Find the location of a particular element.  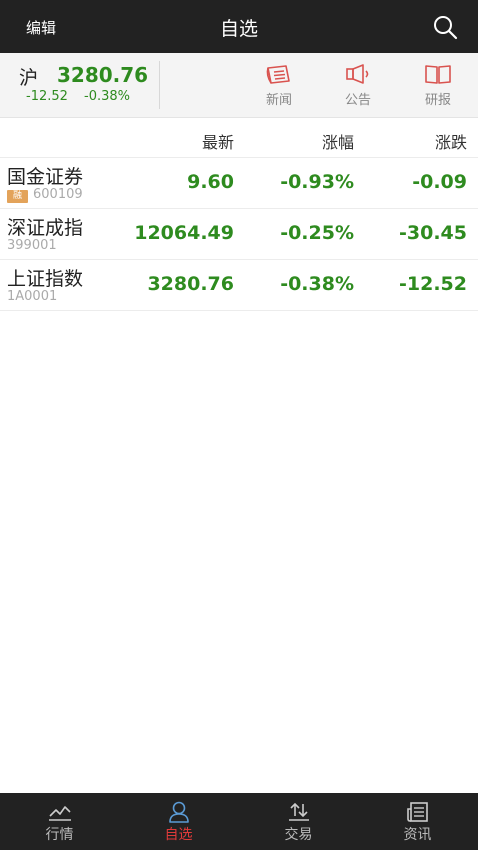

stock-change: -30.45 is located at coordinates (433, 233).